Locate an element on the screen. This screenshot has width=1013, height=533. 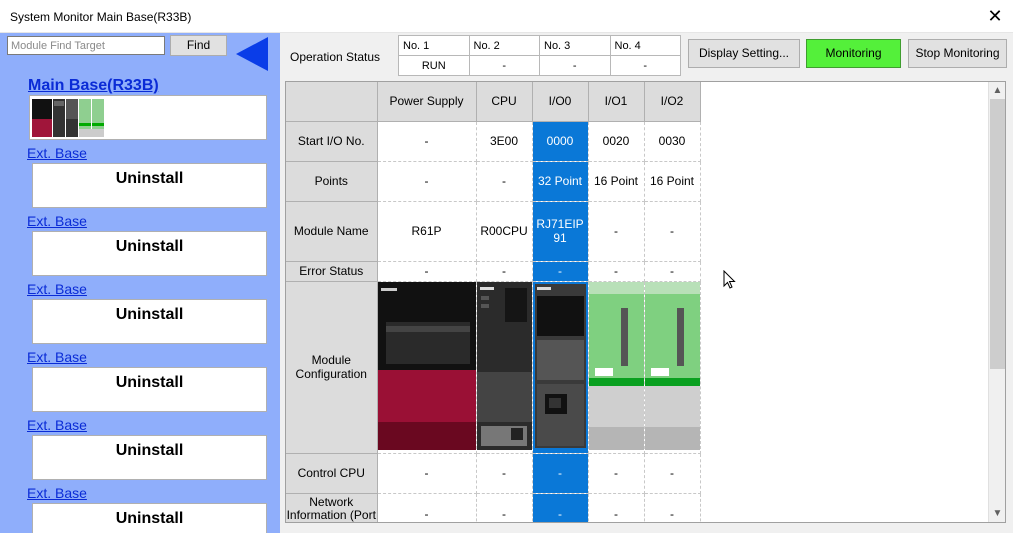
vertical-scrollbar: ▲ ▼ is located at coordinates (996, 302).